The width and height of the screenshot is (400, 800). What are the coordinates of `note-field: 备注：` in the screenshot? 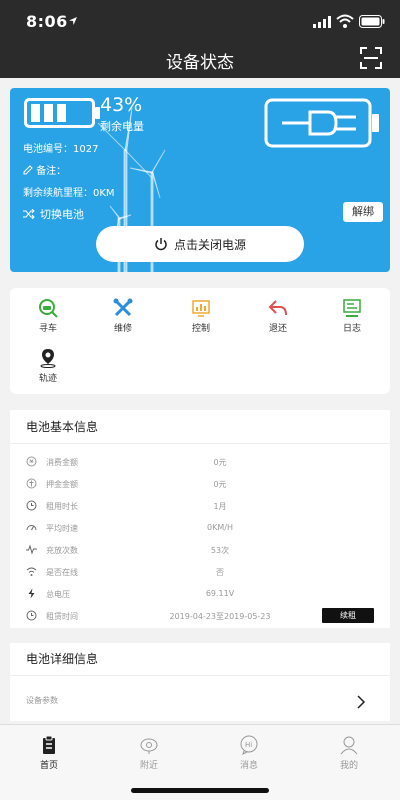 It's located at (44, 169).